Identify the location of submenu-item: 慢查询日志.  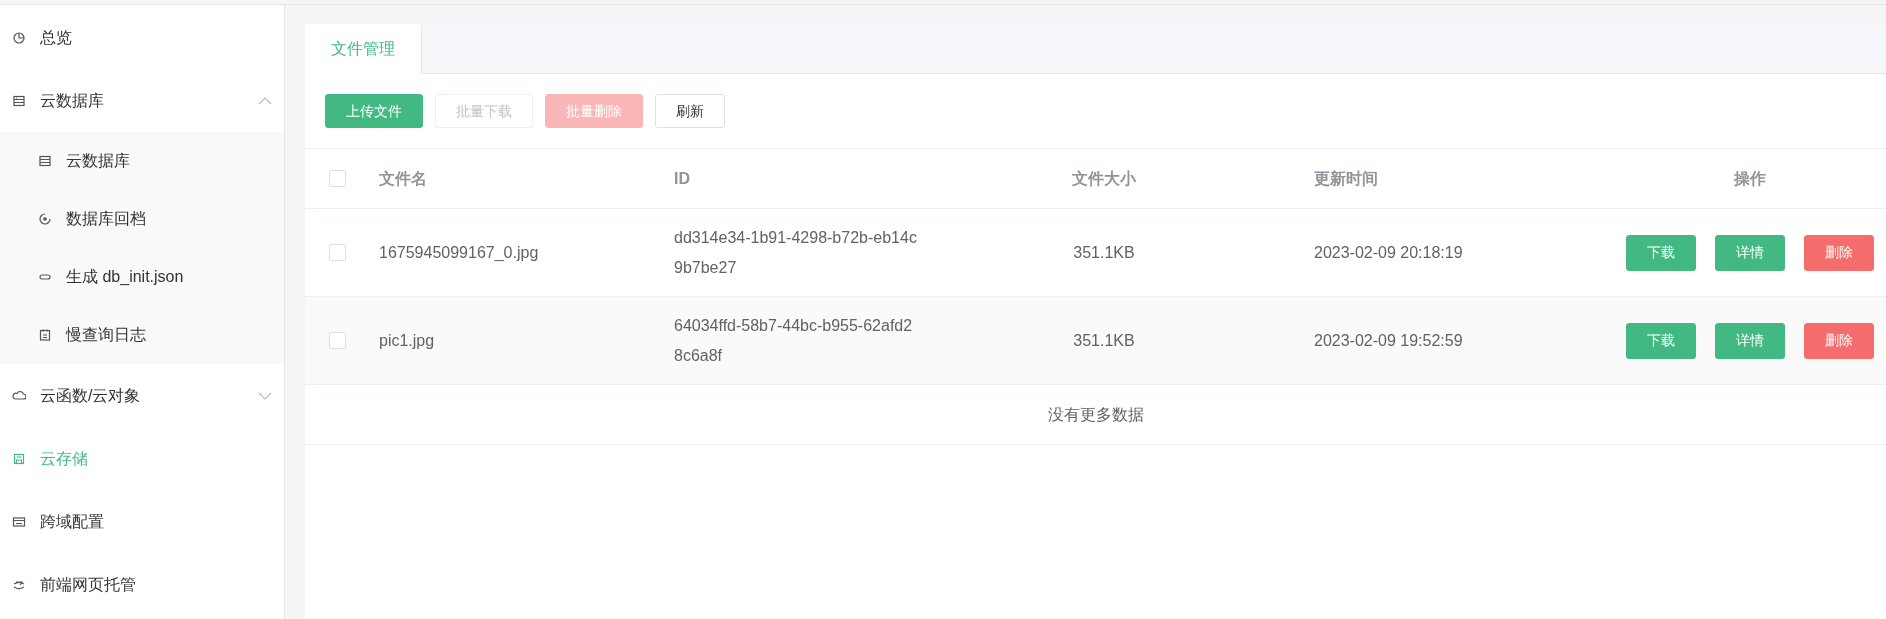
(142, 335).